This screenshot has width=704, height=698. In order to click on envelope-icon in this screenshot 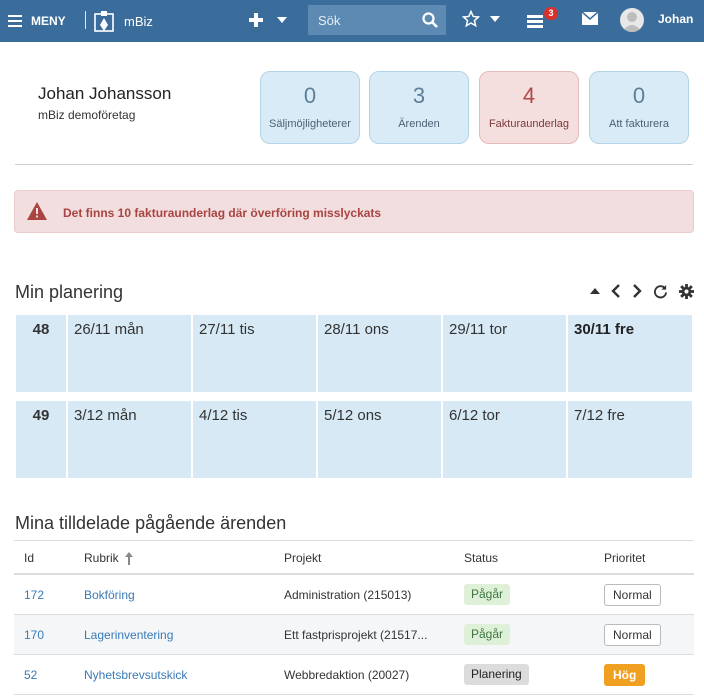, I will do `click(590, 18)`.